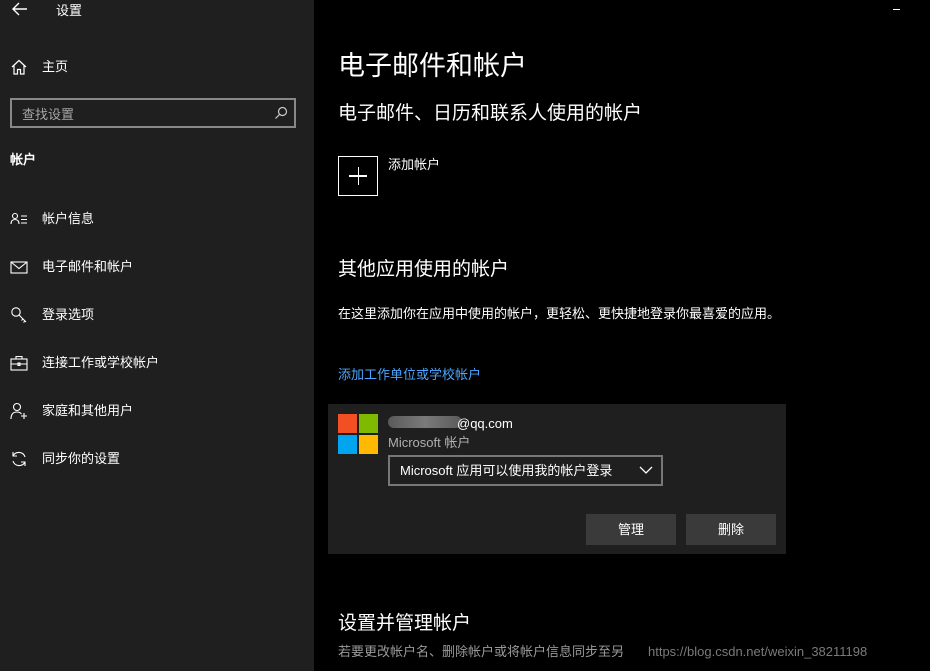 This screenshot has width=930, height=671. Describe the element at coordinates (101, 362) in the screenshot. I see `sidebar-item-label: 连接工作或学校帐户` at that location.